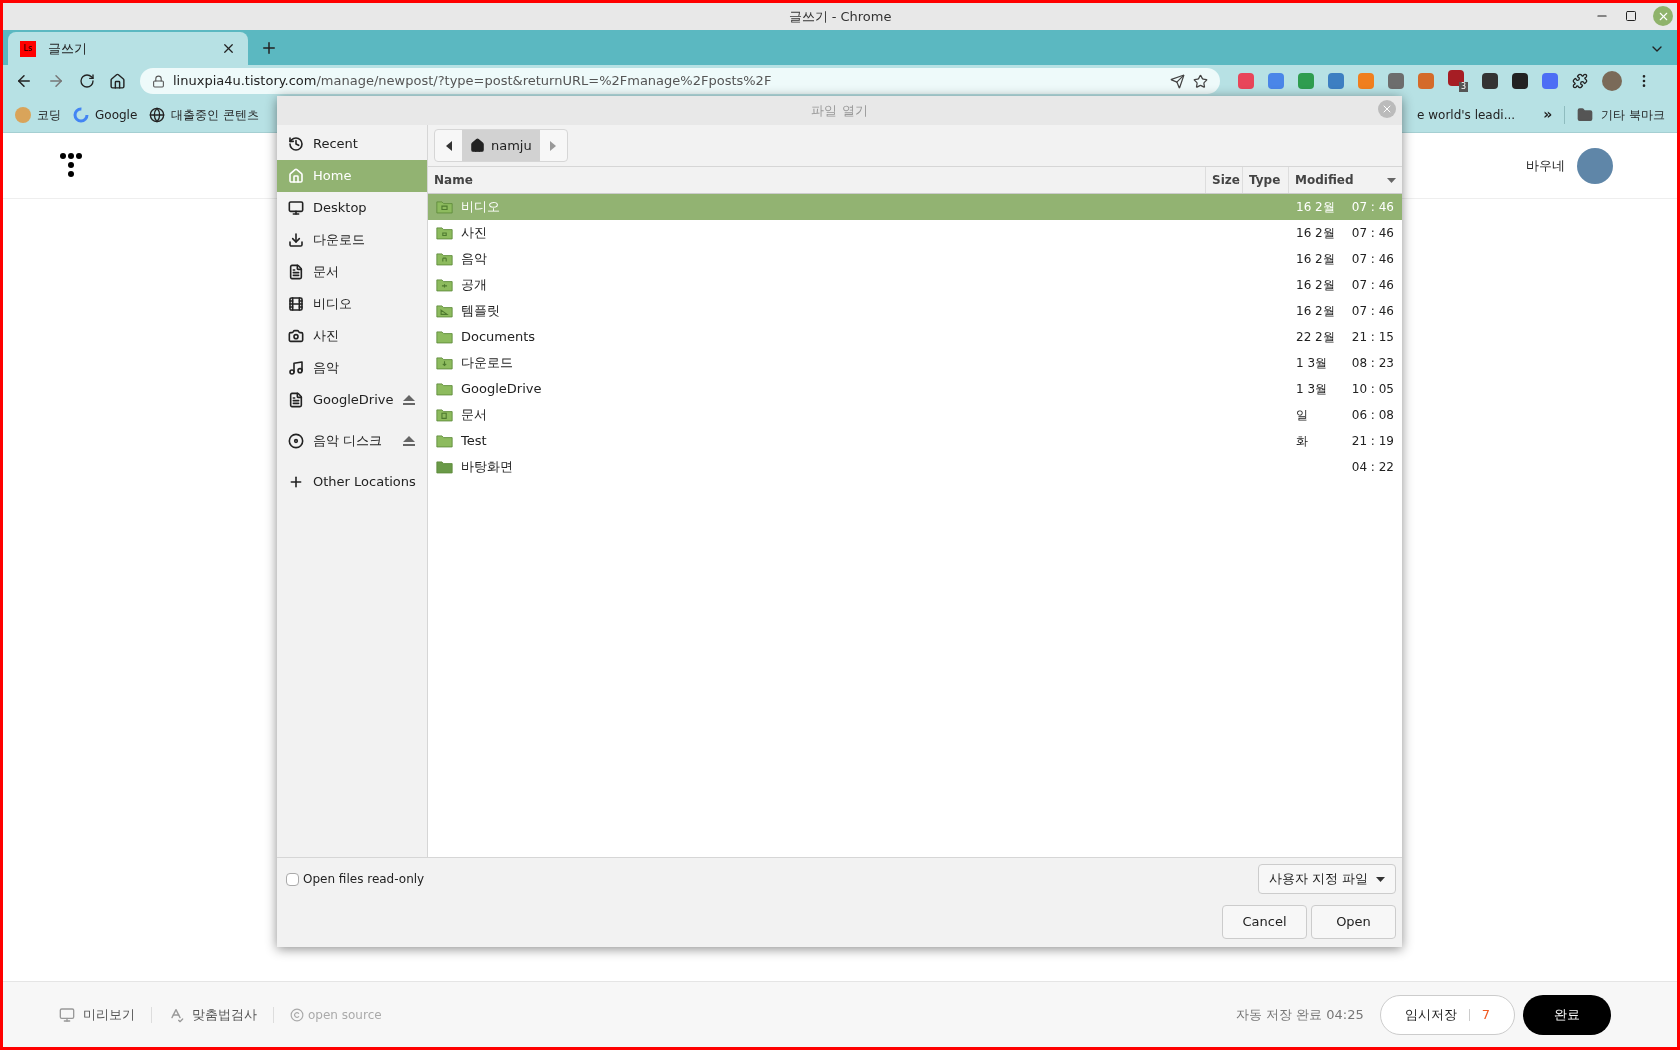 This screenshot has width=1680, height=1050. I want to click on file-name: 바탕화면, so click(487, 467).